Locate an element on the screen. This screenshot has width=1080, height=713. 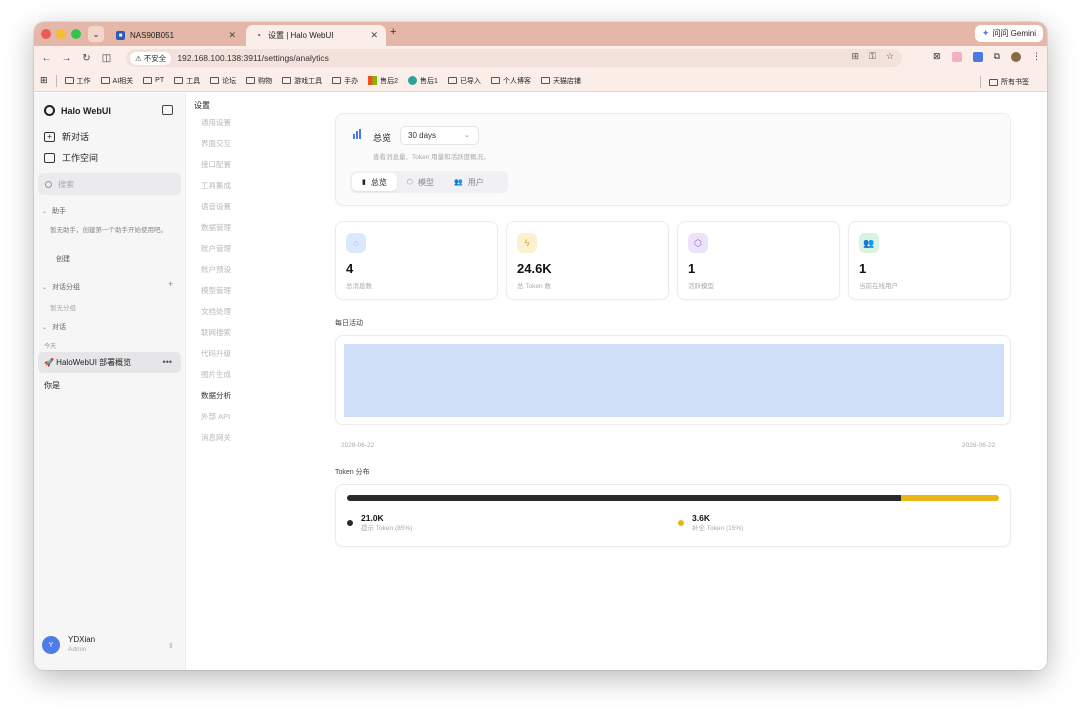
start-date-label: 2026-06-22 is located at coordinates (358, 445).